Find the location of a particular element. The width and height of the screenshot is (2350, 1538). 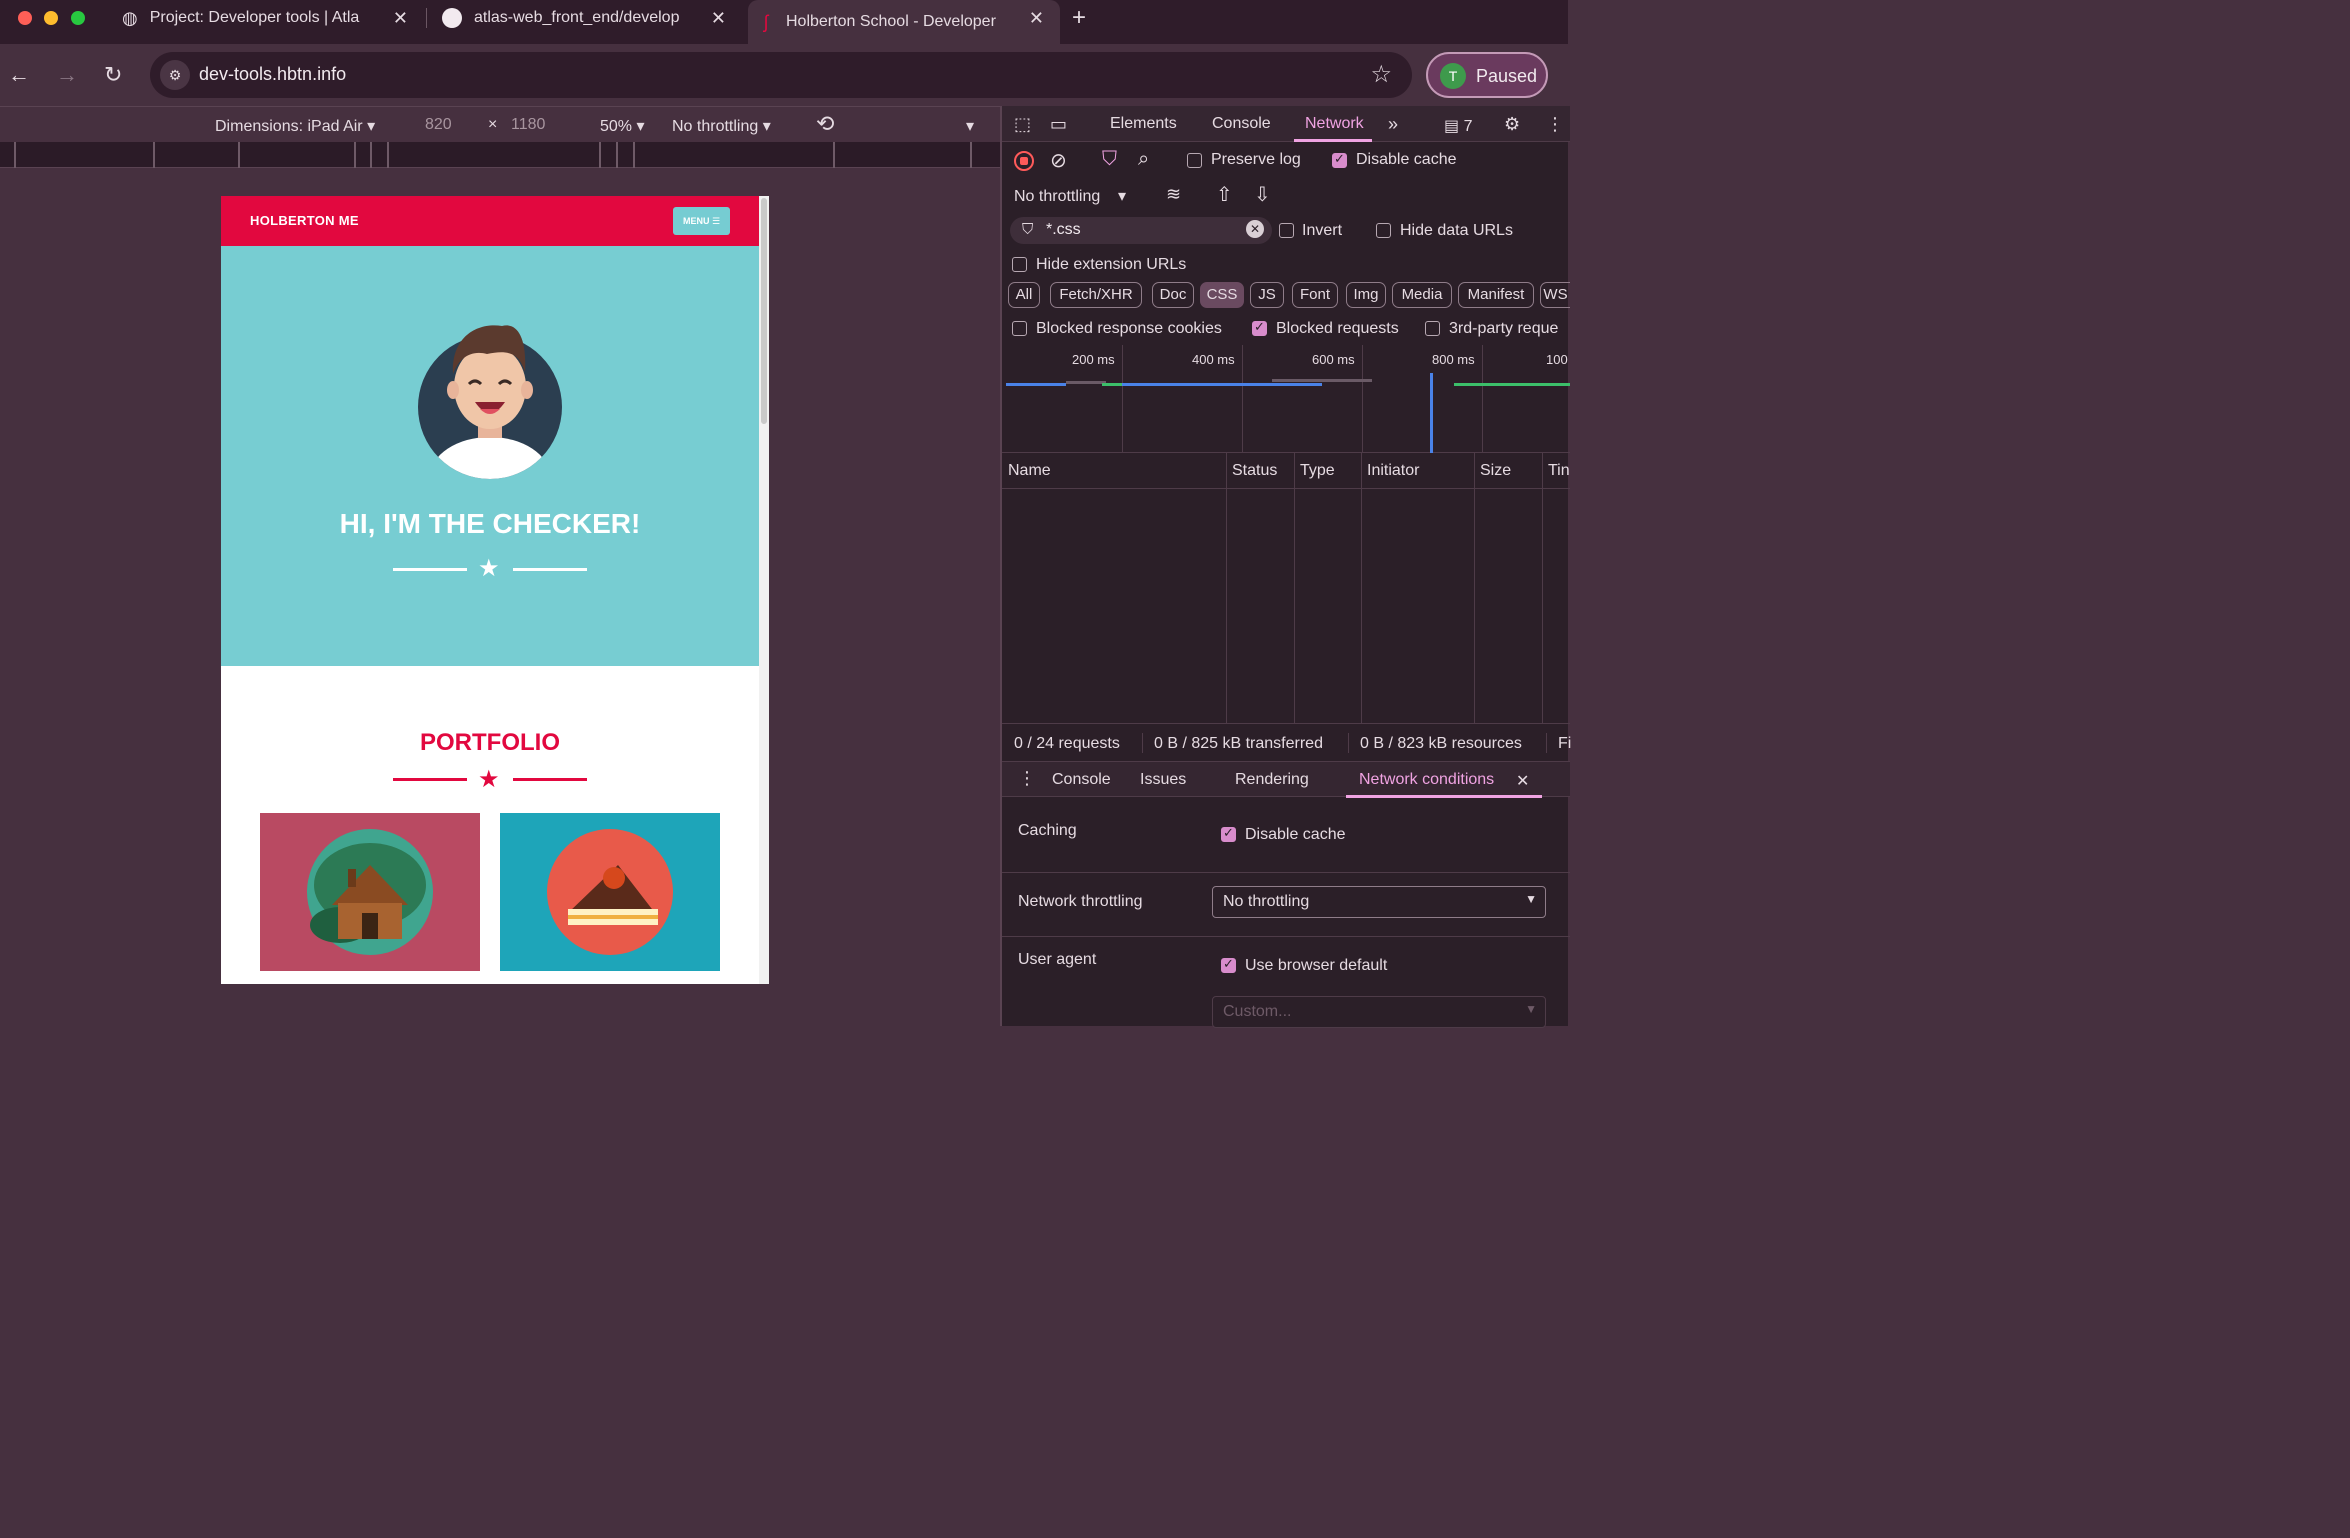

blocked-response-cookies-checkbox is located at coordinates (1019, 328).